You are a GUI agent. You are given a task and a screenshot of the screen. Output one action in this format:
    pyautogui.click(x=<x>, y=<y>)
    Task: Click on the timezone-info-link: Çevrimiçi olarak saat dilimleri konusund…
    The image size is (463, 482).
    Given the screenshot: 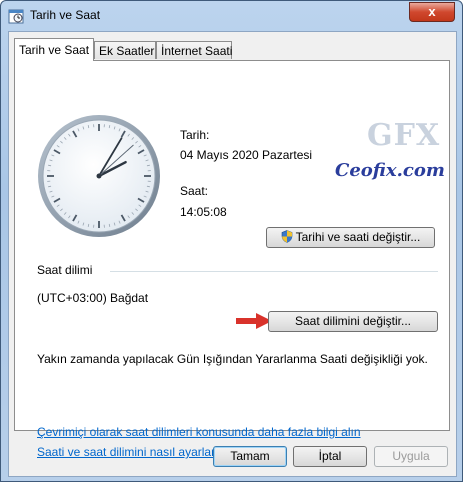 What is the action you would take?
    pyautogui.click(x=199, y=432)
    